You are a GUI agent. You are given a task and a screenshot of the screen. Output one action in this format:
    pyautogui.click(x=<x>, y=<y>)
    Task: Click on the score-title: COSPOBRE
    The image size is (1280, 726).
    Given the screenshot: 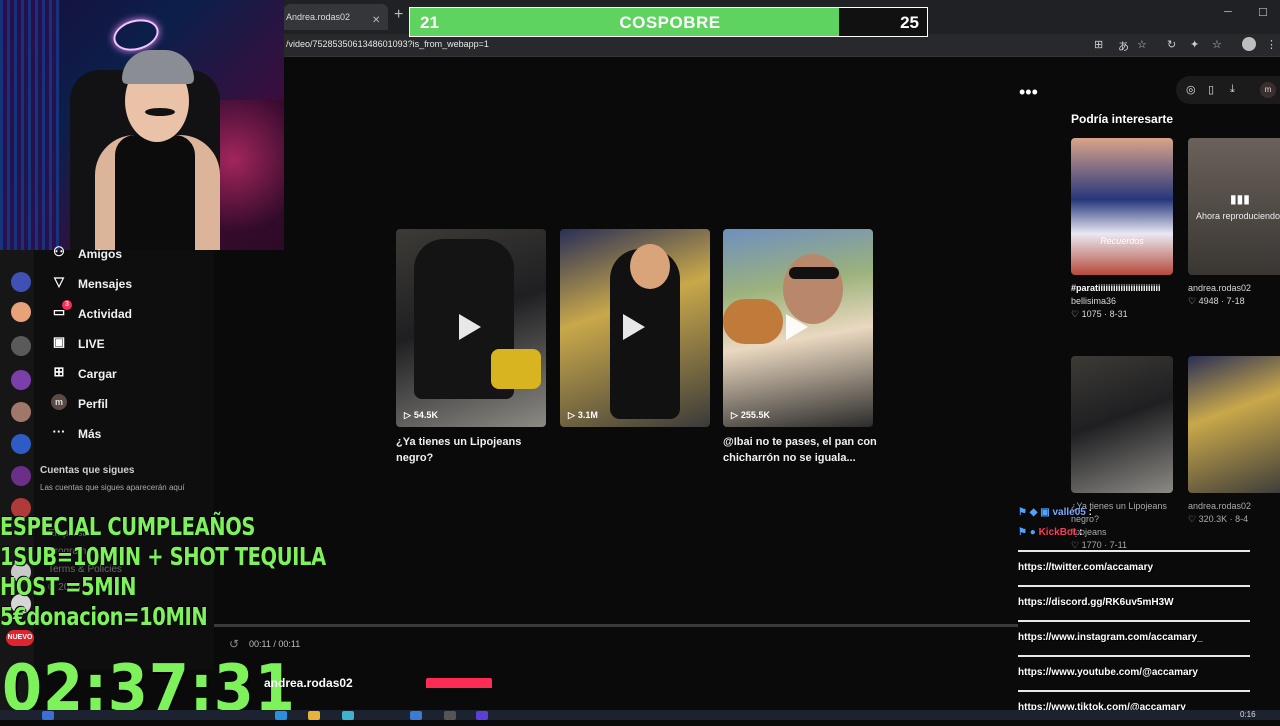 What is the action you would take?
    pyautogui.click(x=670, y=22)
    